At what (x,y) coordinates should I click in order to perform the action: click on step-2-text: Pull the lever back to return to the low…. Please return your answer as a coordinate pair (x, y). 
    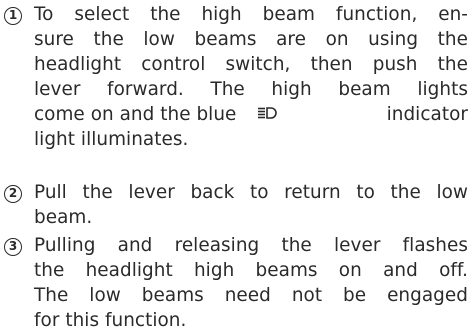
    Looking at the image, I should click on (251, 205).